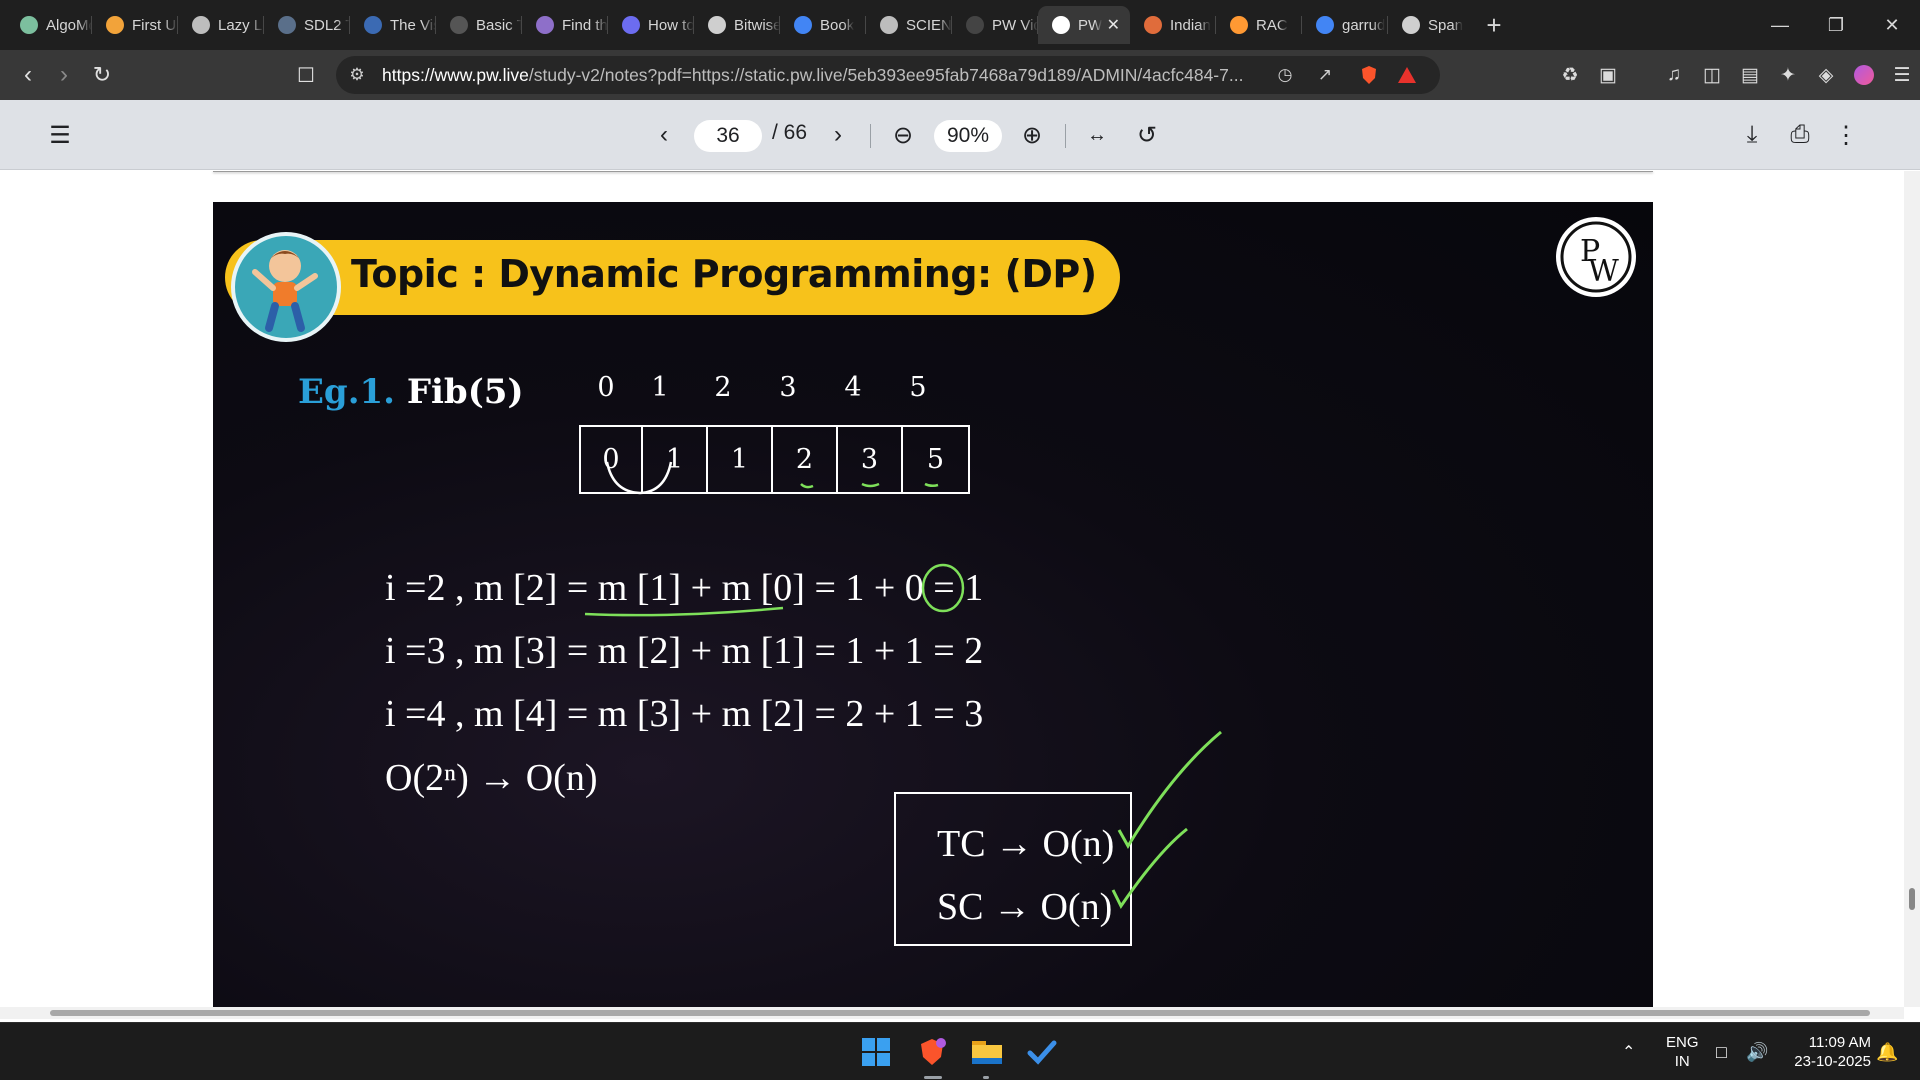 Image resolution: width=1920 pixels, height=1081 pixels. I want to click on site-settings-icon: ⚙, so click(357, 75).